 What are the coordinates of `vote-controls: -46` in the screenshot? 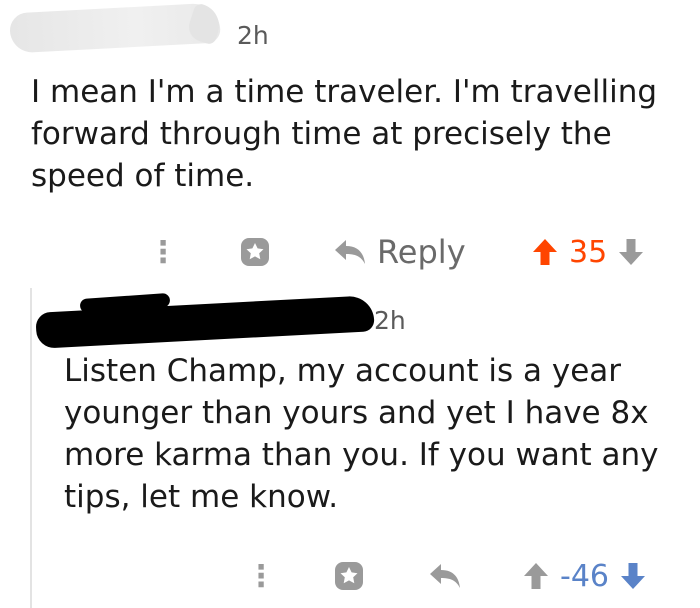 It's located at (584, 576).